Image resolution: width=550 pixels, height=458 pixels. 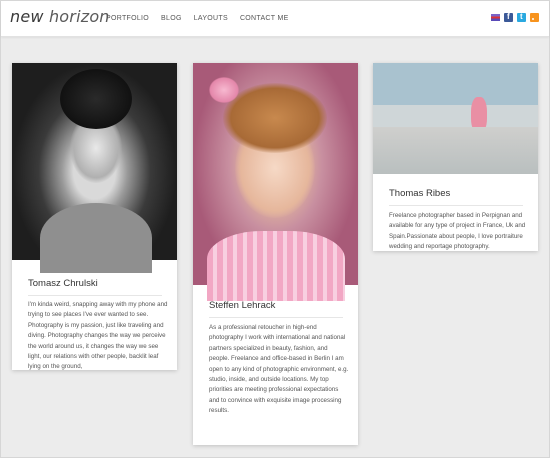 I want to click on rss-icon, so click(x=534, y=17).